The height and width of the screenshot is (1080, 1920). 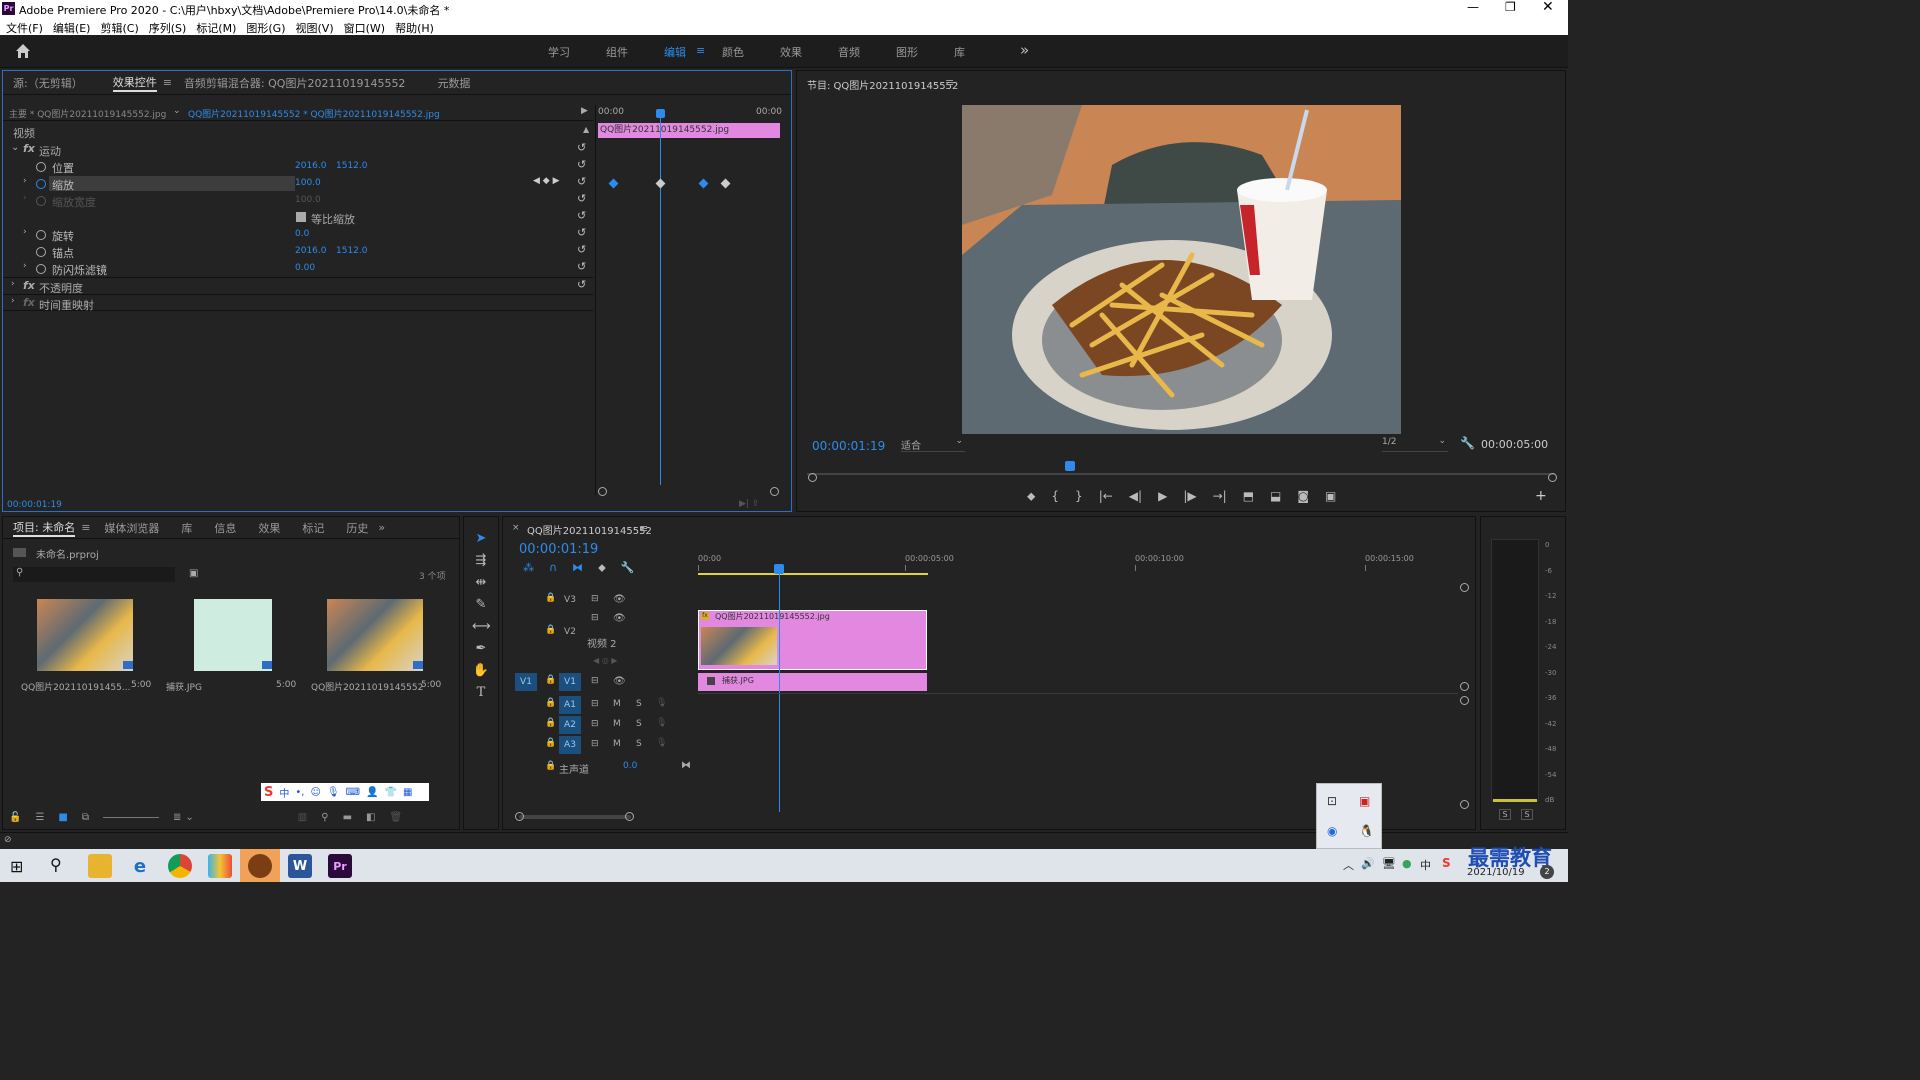 What do you see at coordinates (298, 149) in the screenshot?
I see `motion-effect-row: ⌄ fx 运动 ↺` at bounding box center [298, 149].